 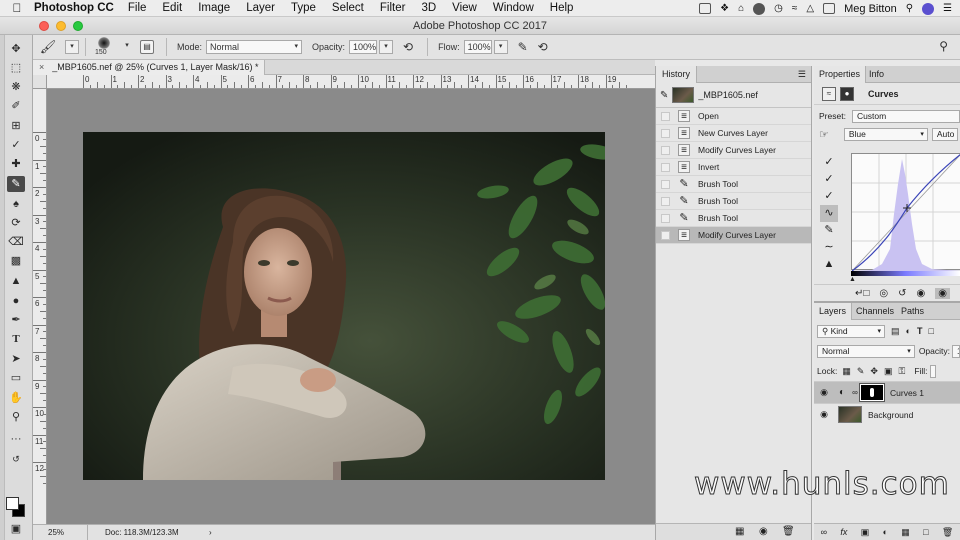 I want to click on new-layer-icon: □, so click(x=925, y=532).